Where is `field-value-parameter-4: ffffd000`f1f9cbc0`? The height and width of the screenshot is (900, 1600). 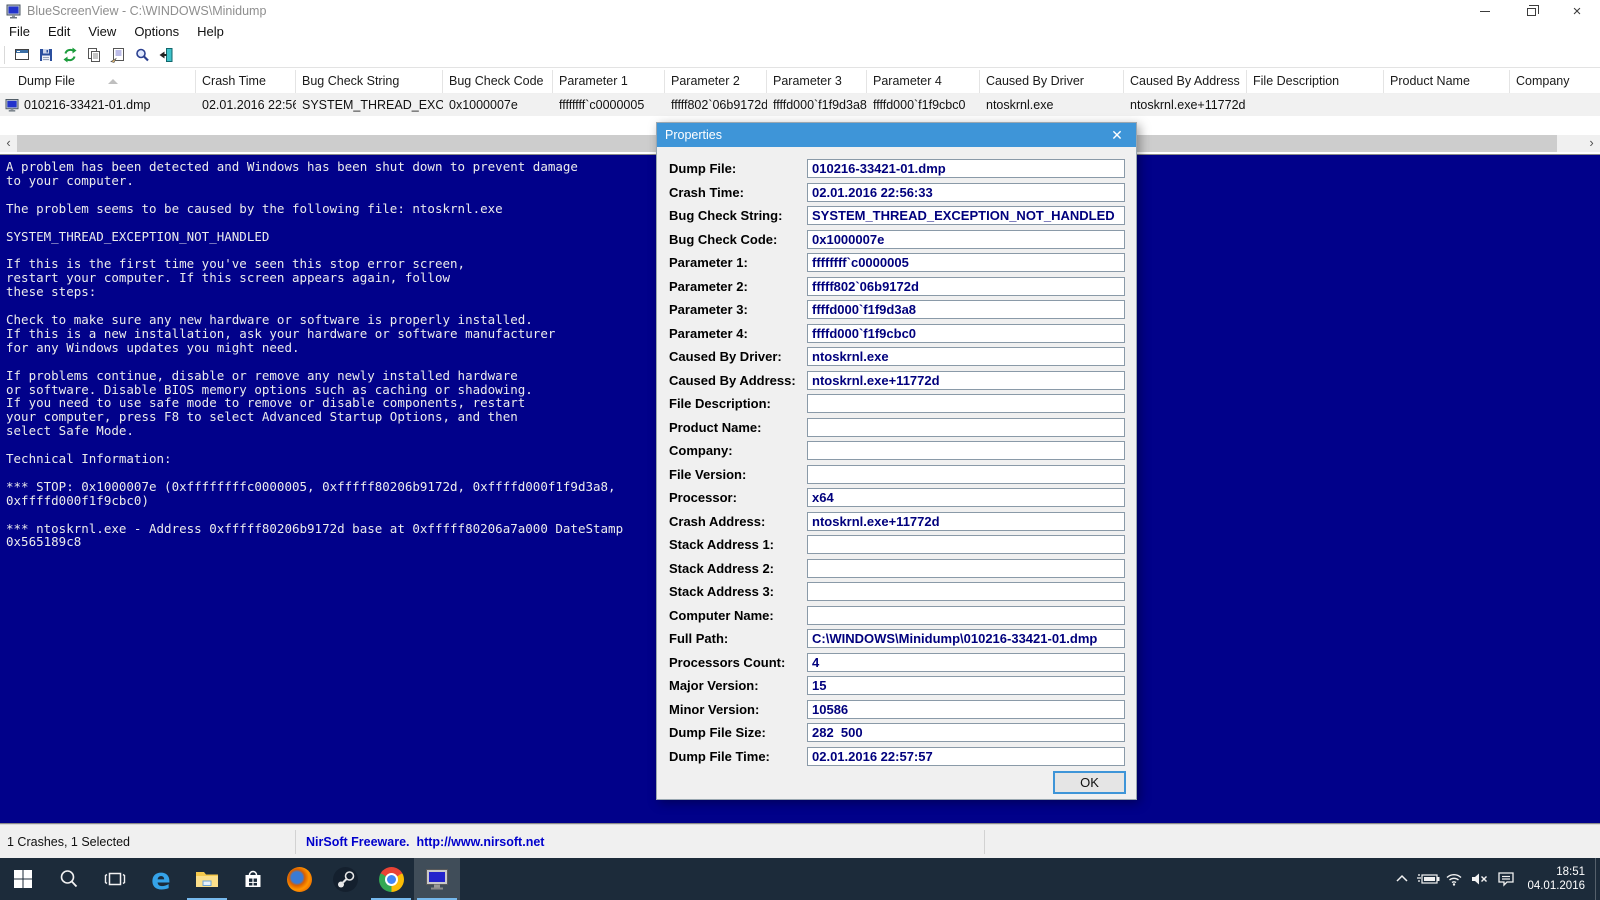
field-value-parameter-4: ffffd000`f1f9cbc0 is located at coordinates (966, 333).